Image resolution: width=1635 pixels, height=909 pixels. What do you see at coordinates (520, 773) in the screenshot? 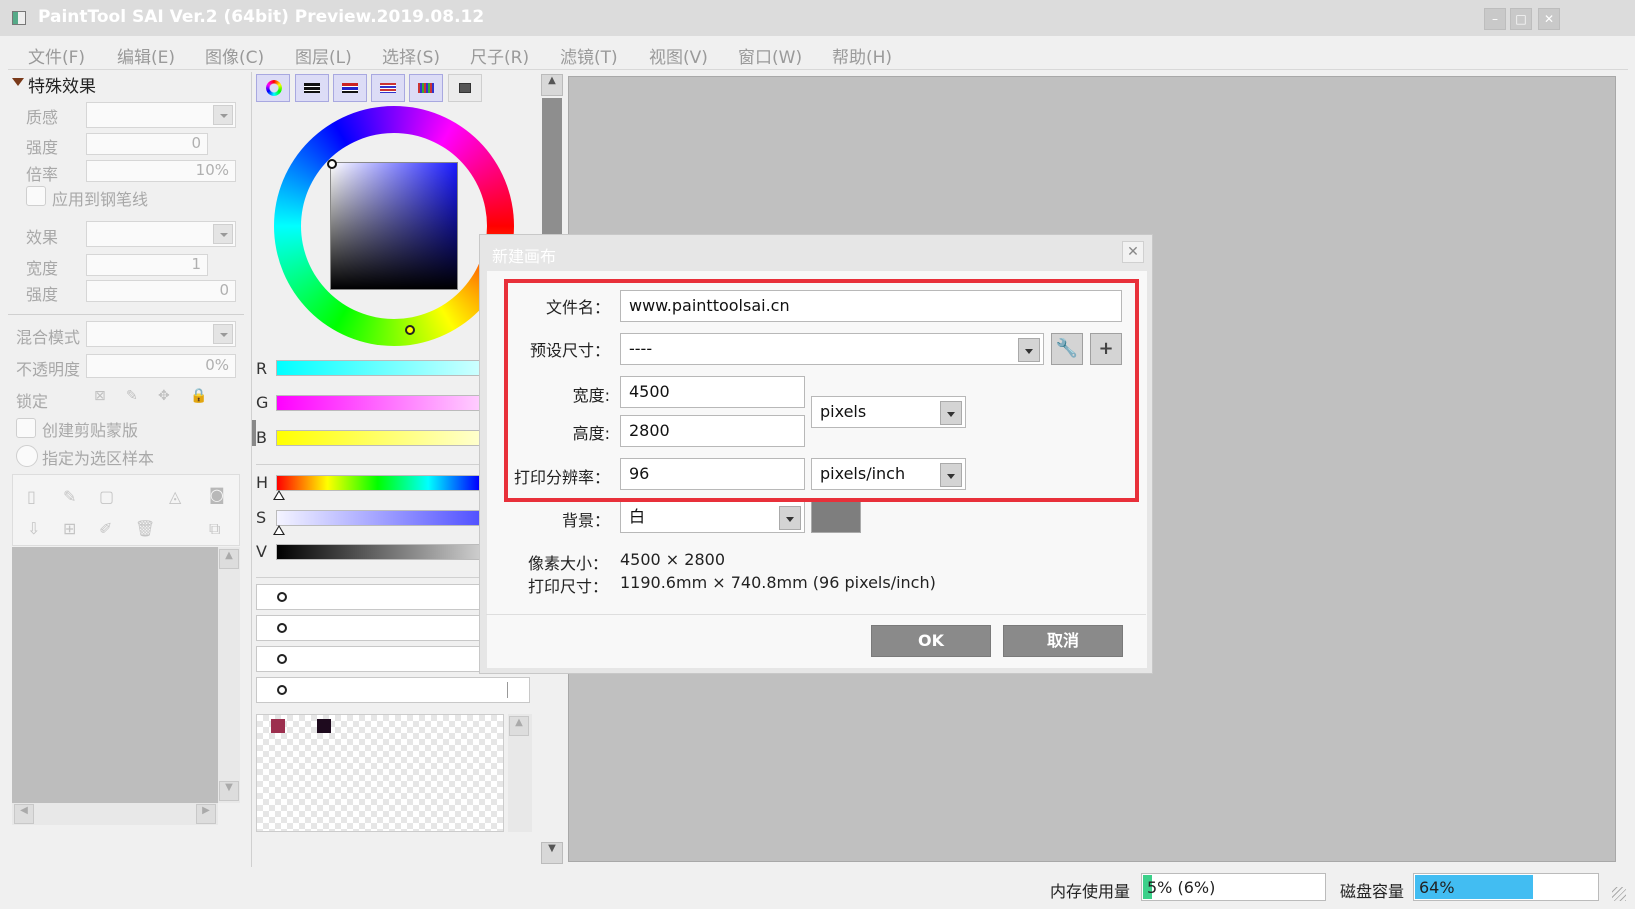
I see `scratchpad-scrollbar: ▲` at bounding box center [520, 773].